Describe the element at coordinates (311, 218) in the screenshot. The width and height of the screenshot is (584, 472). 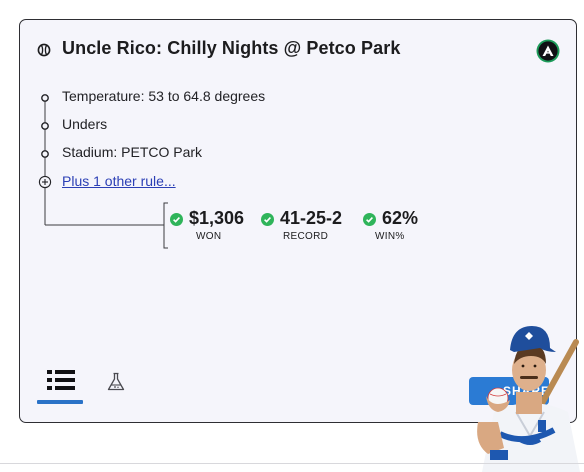
I see `stat-value: 41-25-2` at that location.